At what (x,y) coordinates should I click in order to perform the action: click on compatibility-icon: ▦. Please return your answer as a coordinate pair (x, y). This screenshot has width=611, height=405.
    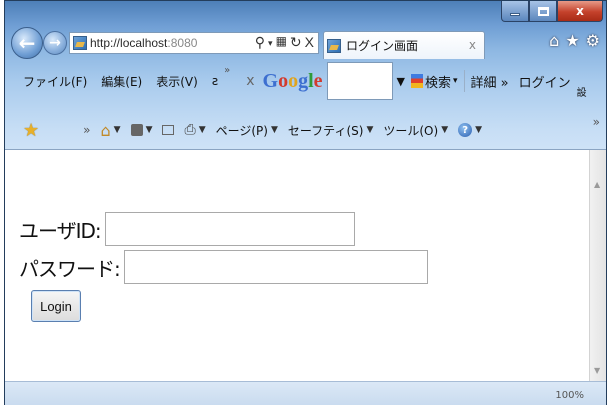
    Looking at the image, I should click on (281, 42).